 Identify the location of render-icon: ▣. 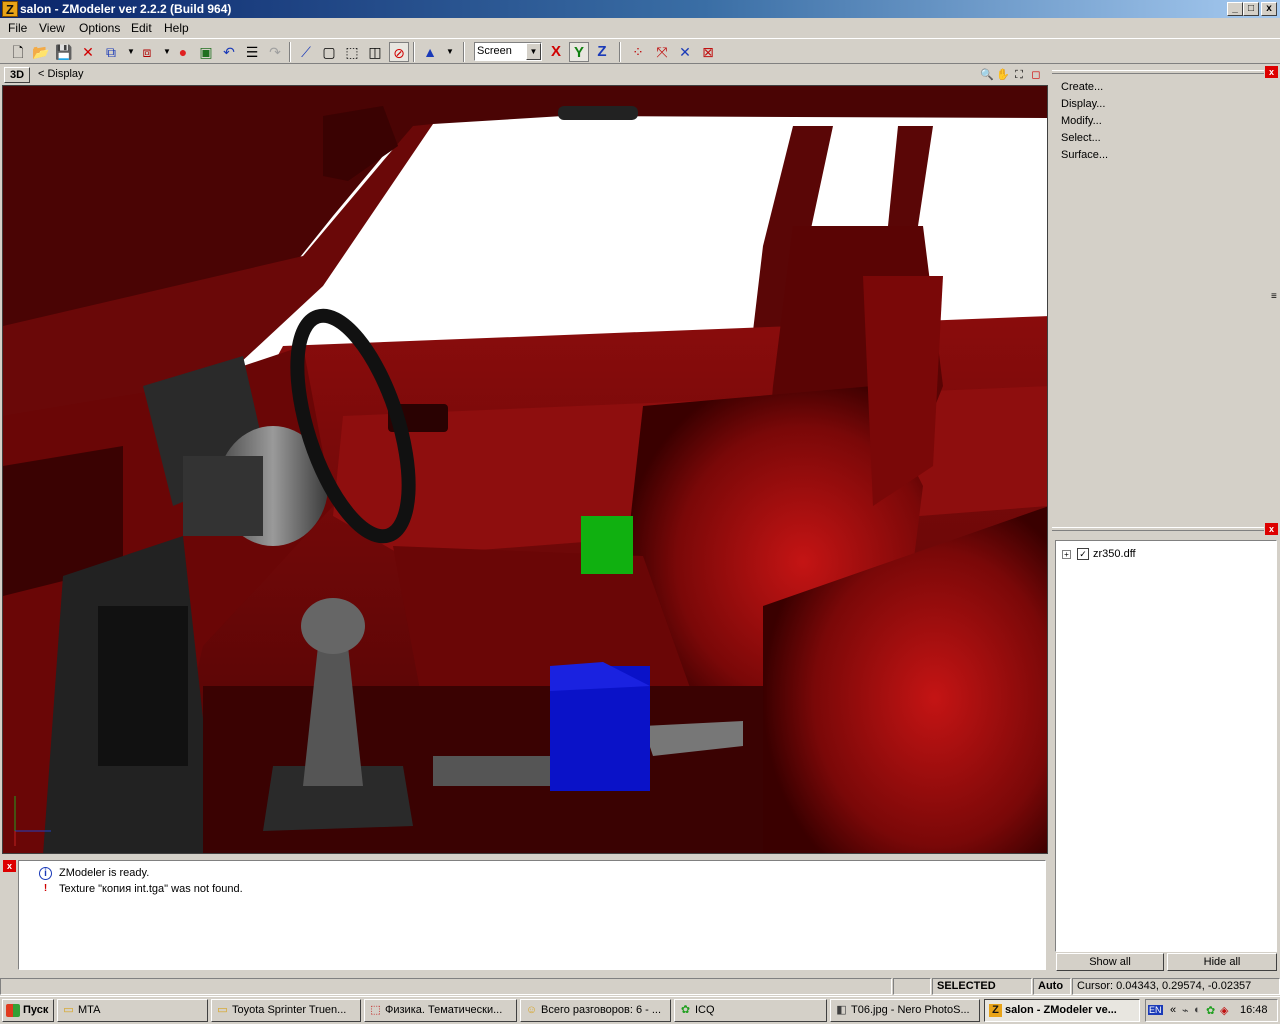
(206, 52).